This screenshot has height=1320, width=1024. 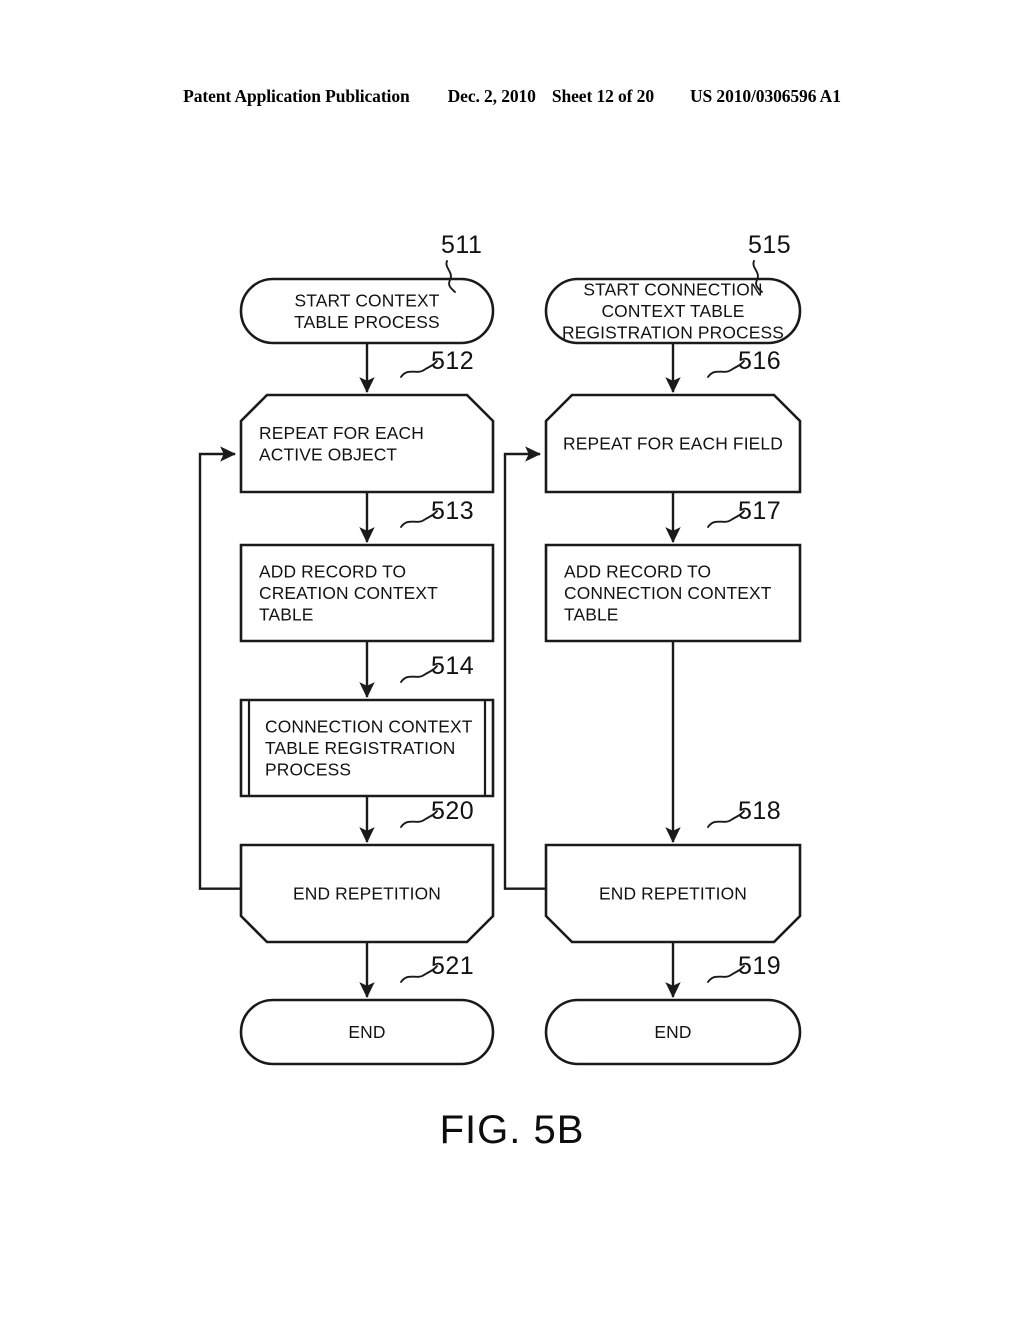 I want to click on reference-callout-518: 518, so click(x=744, y=812).